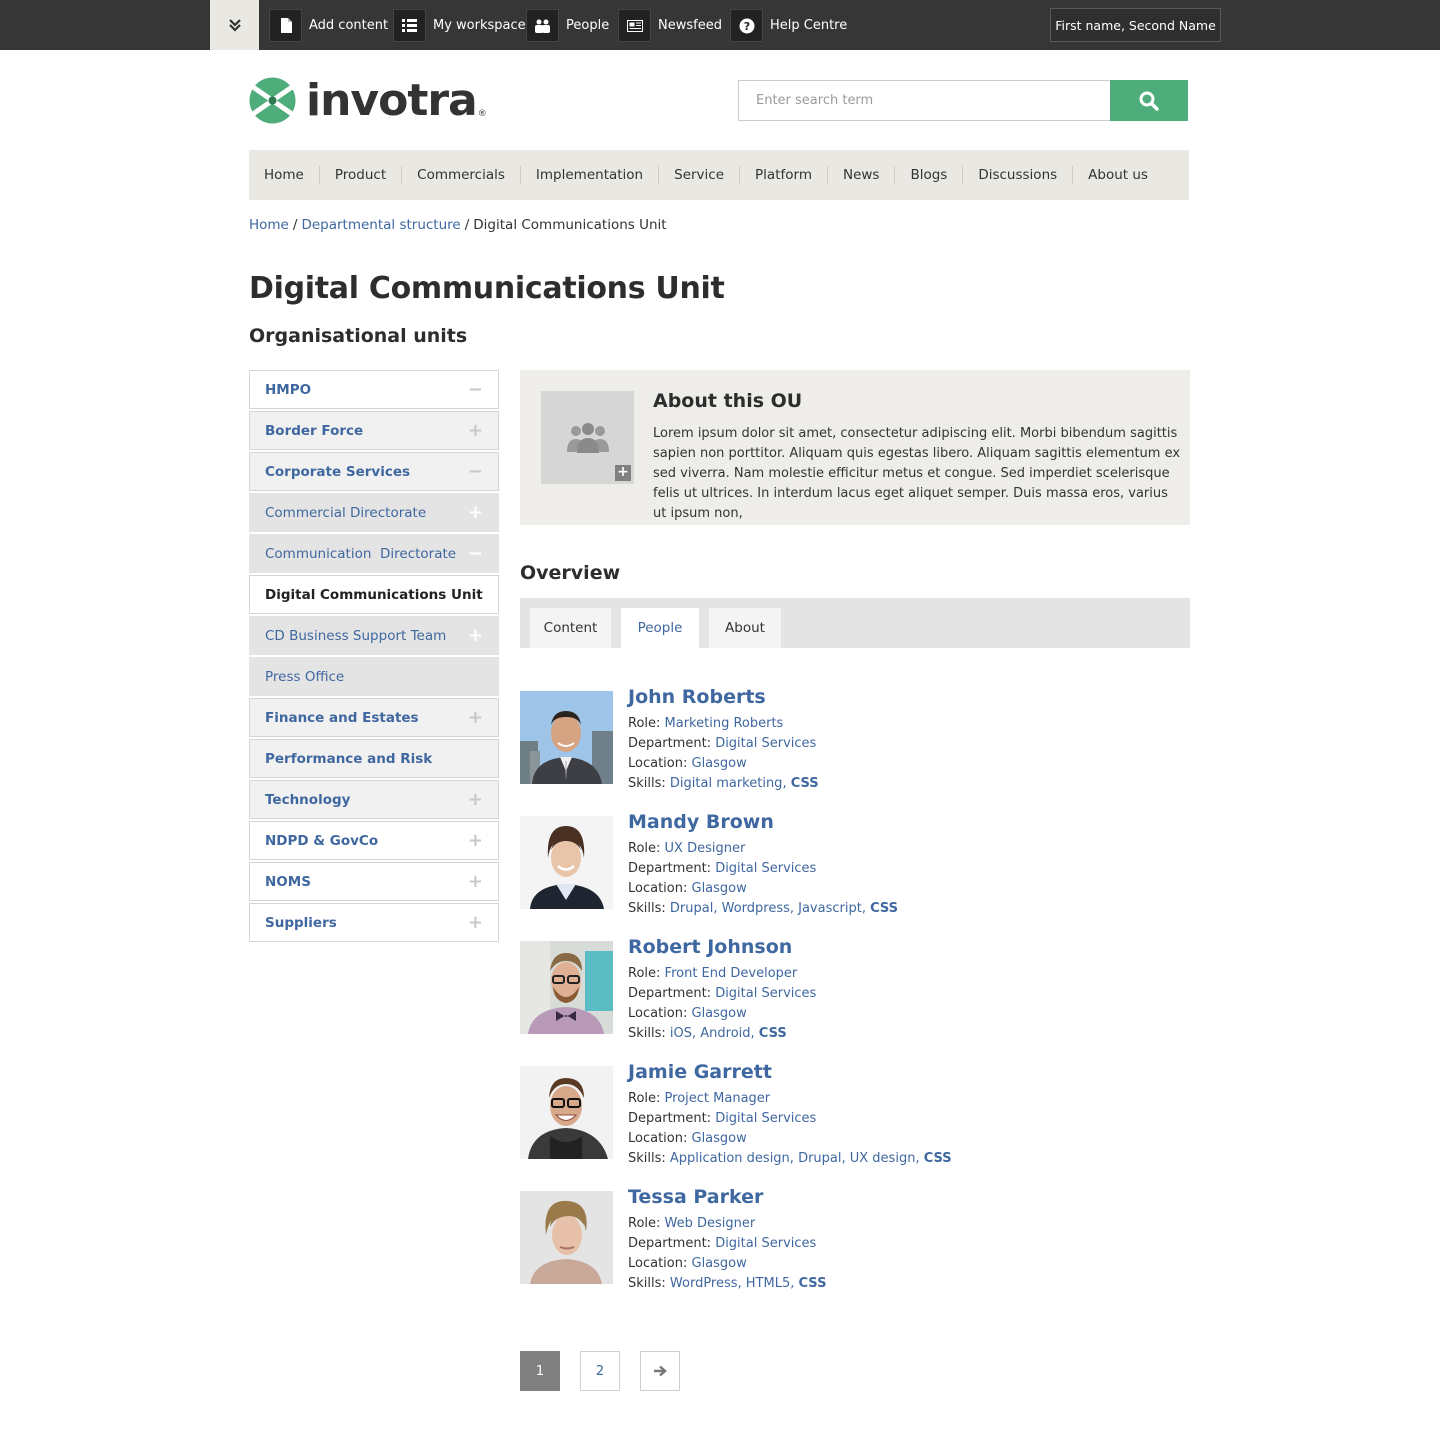 This screenshot has height=1448, width=1440. I want to click on help-centre-button: ? Help Centre, so click(788, 25).